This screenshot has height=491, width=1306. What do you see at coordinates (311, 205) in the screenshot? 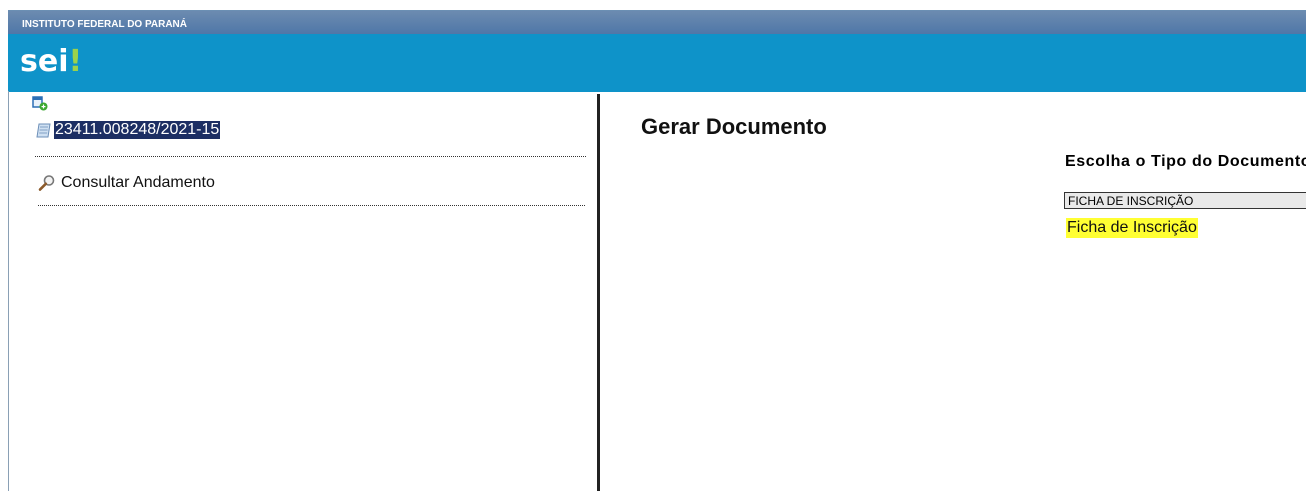
I see `tree-divider-bottom` at bounding box center [311, 205].